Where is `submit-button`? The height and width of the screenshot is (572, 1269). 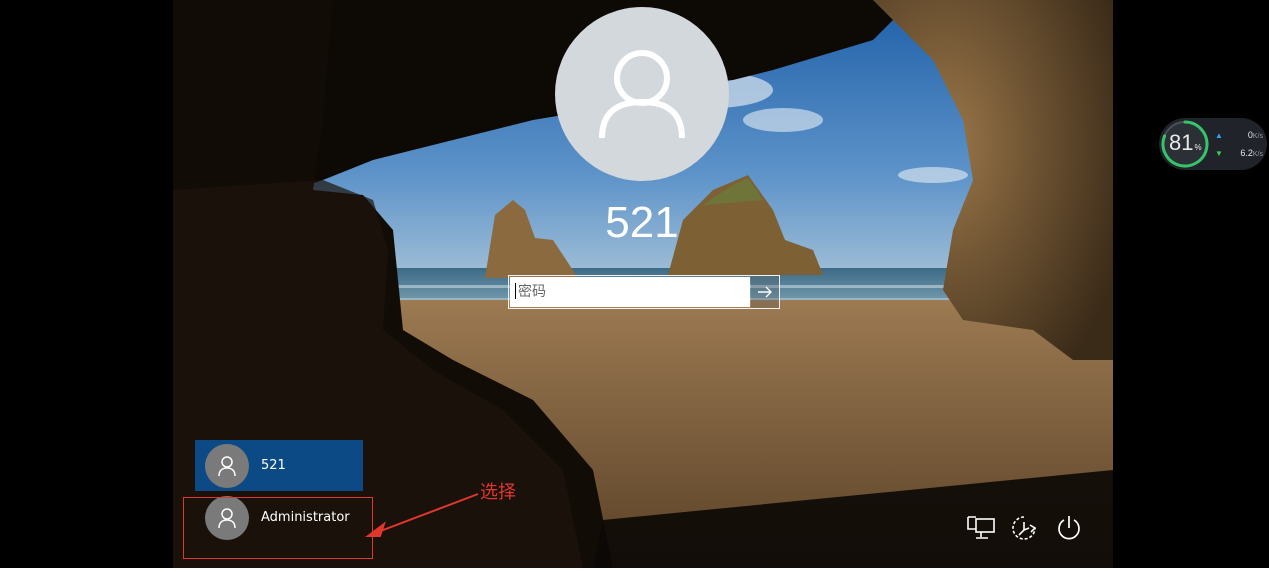 submit-button is located at coordinates (765, 292).